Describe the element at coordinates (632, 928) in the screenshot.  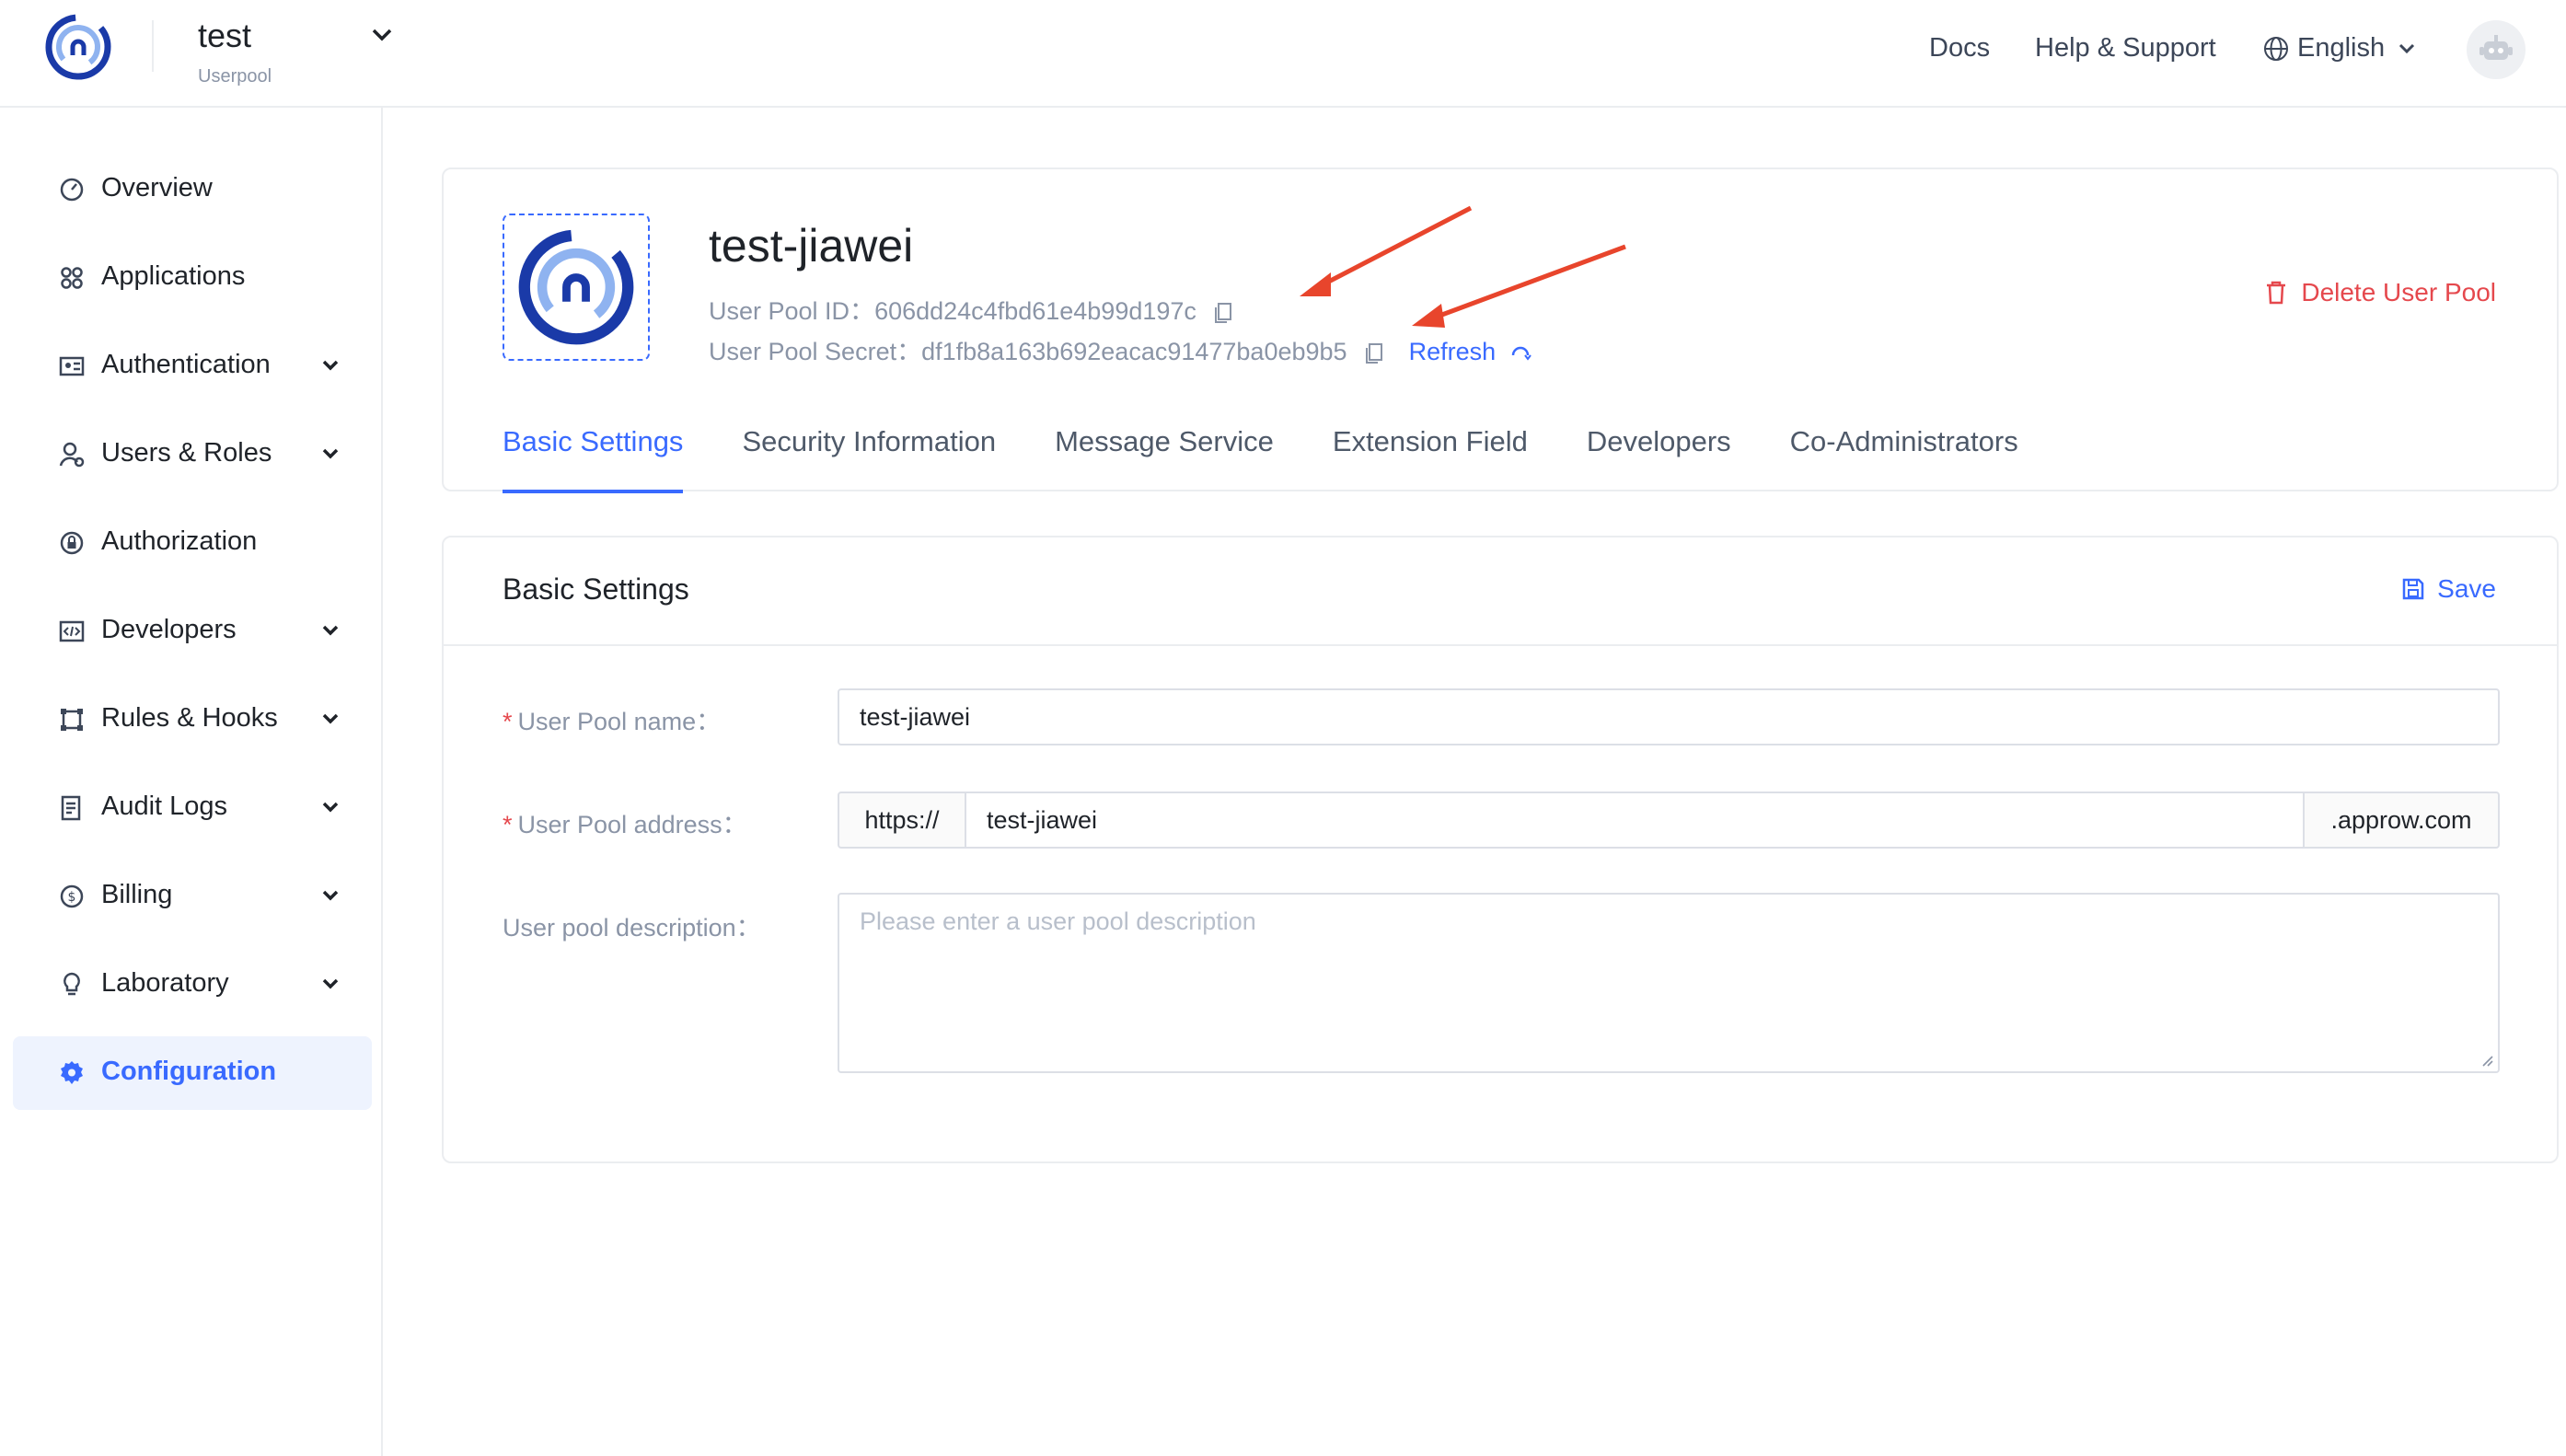
I see `user-pool-description-label: User pool description：` at that location.